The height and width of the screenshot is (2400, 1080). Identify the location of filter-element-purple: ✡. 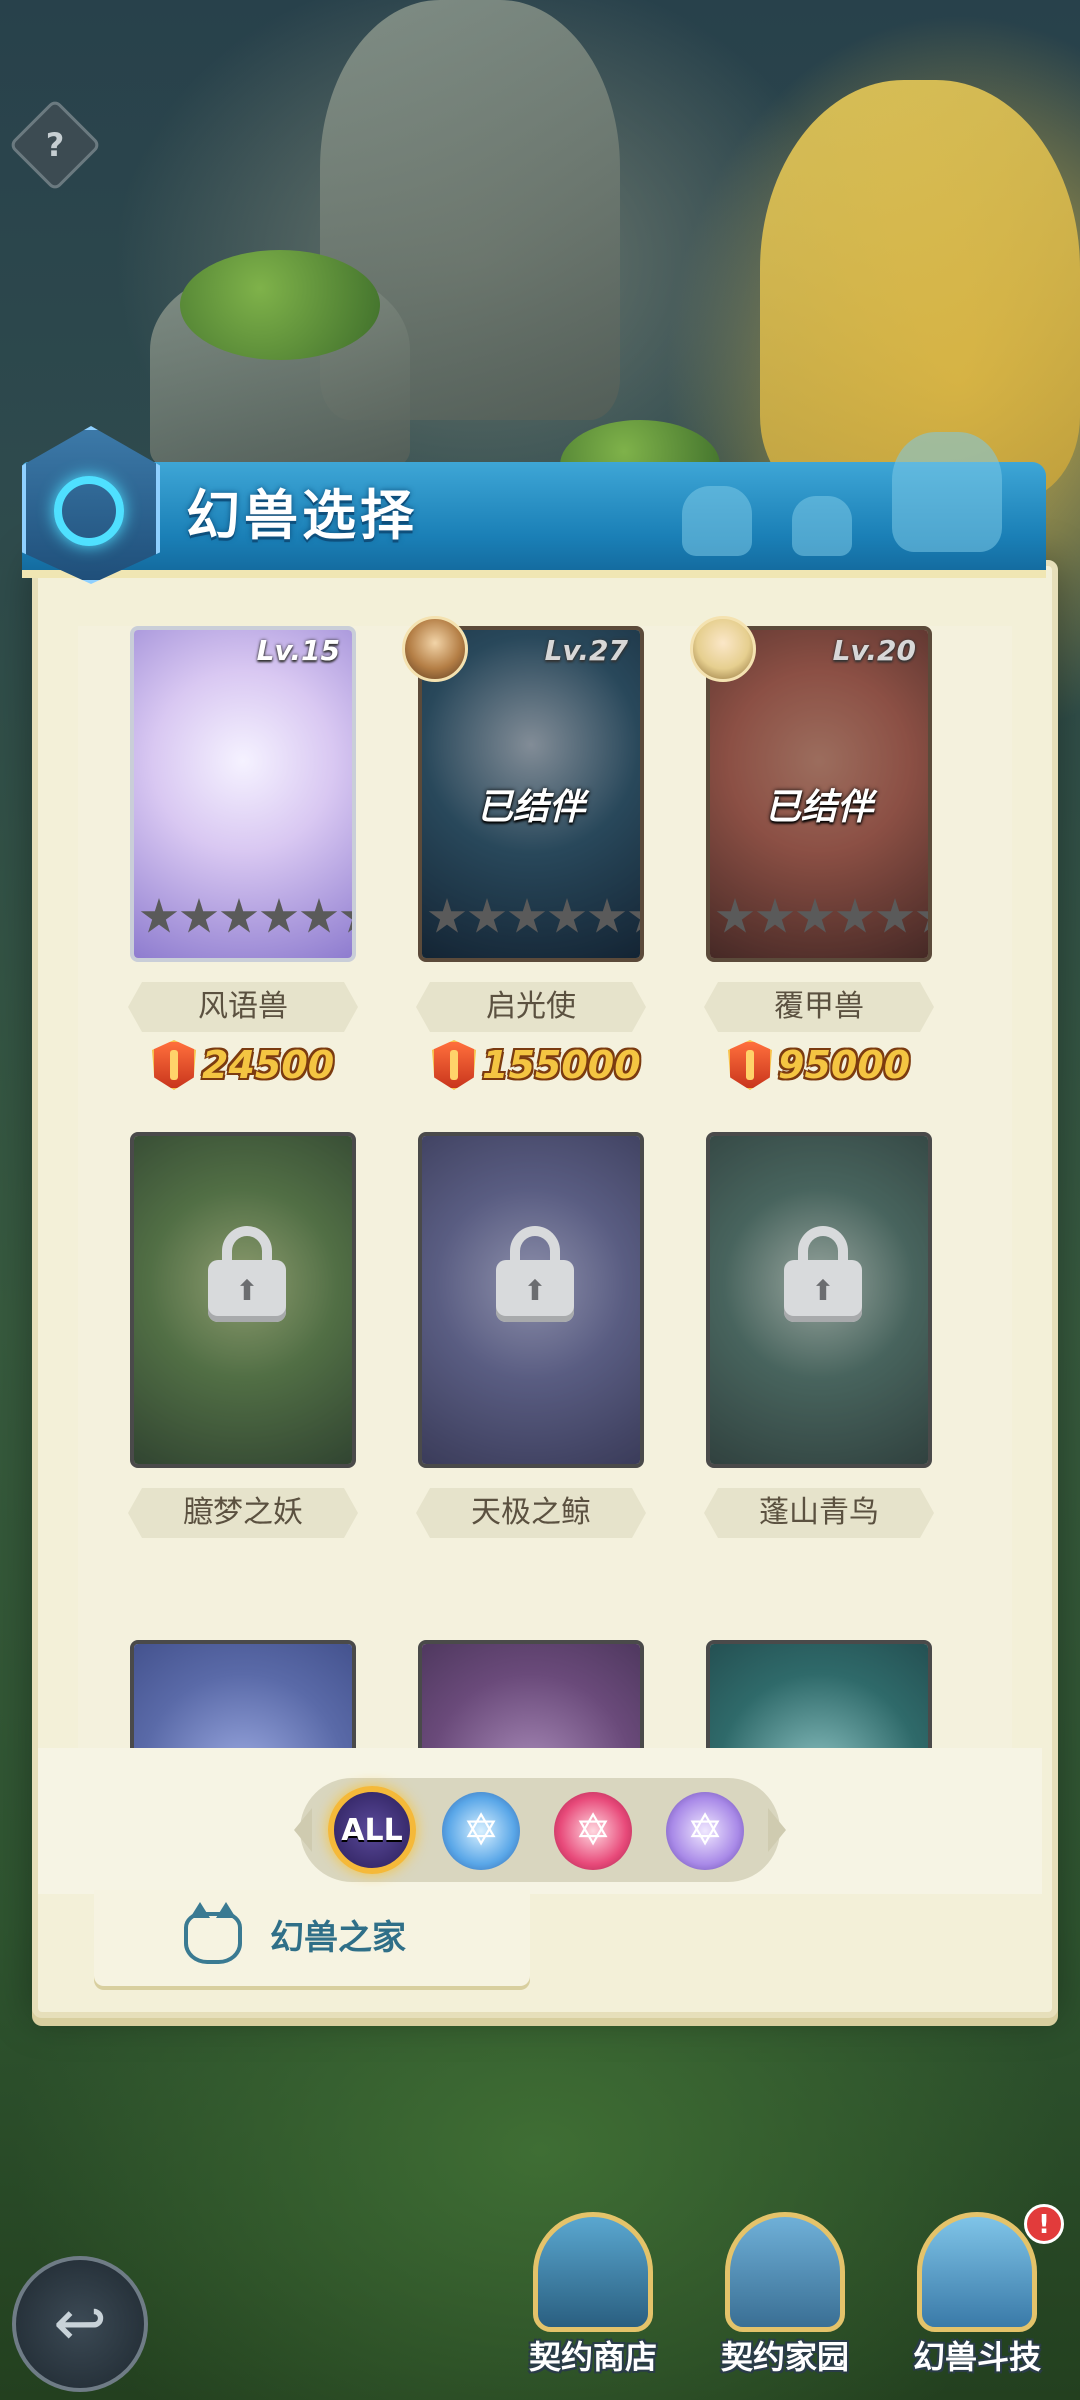
(705, 1831).